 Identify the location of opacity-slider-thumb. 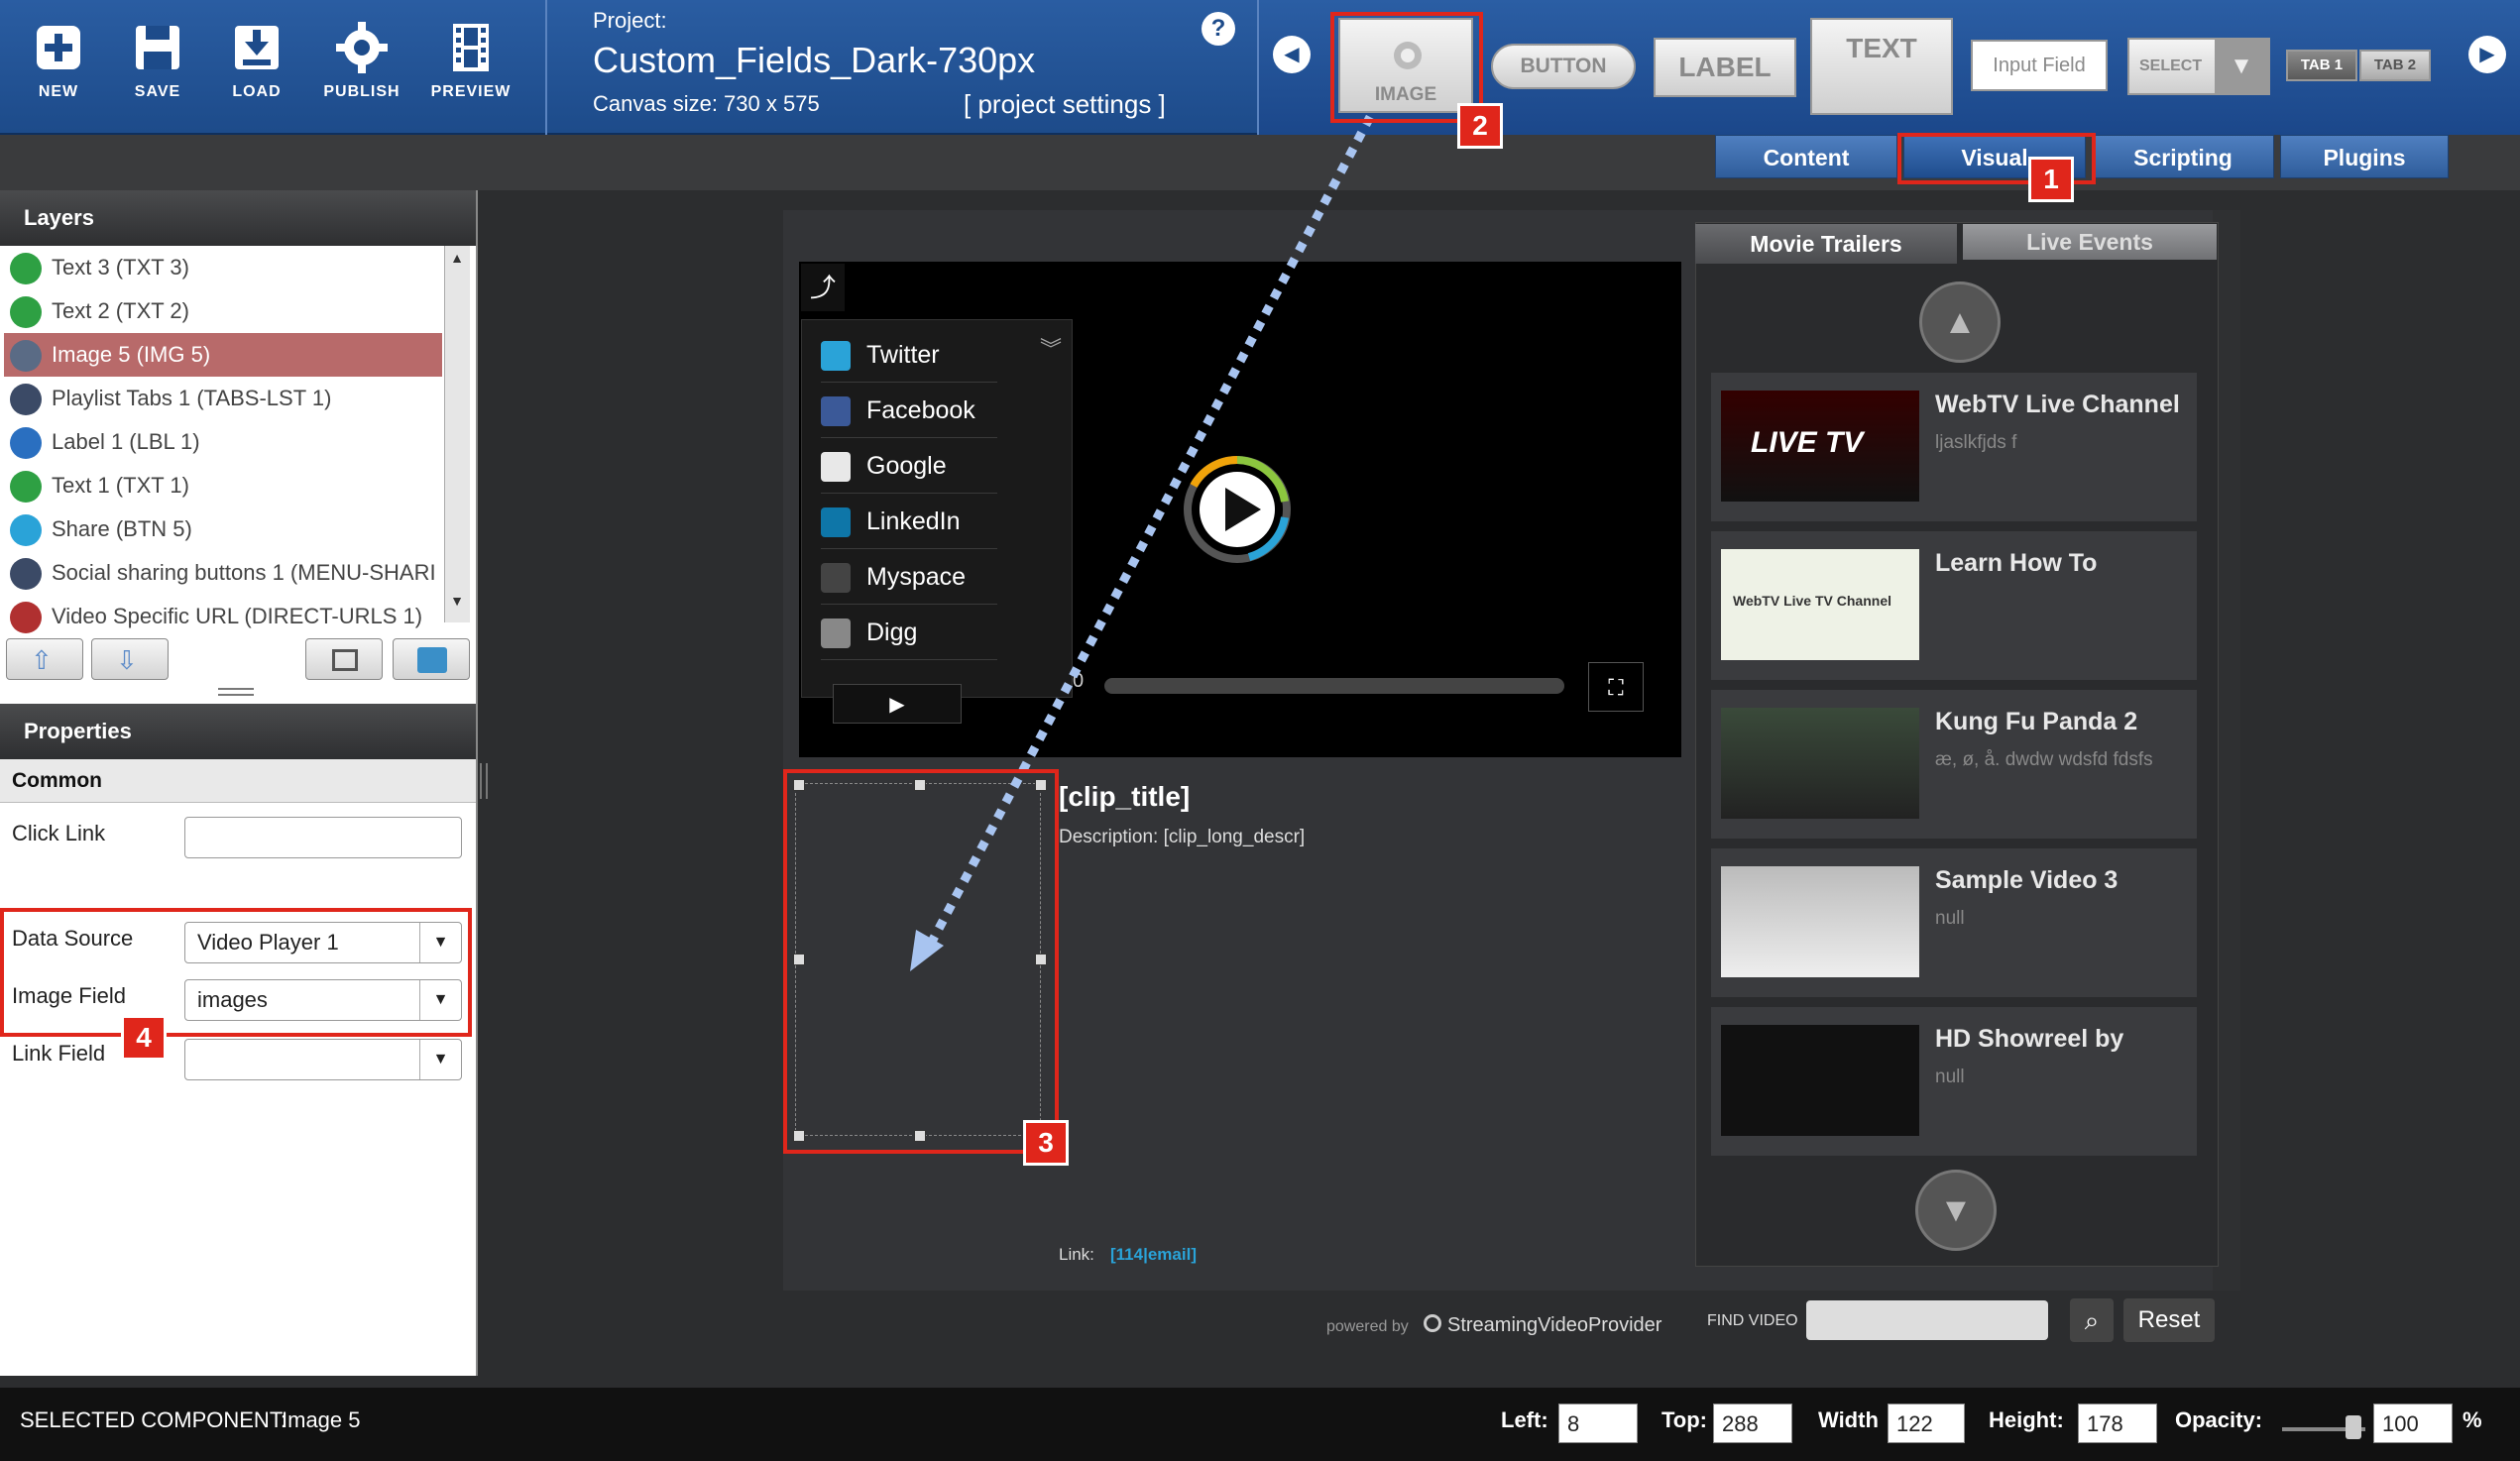
(2353, 1427).